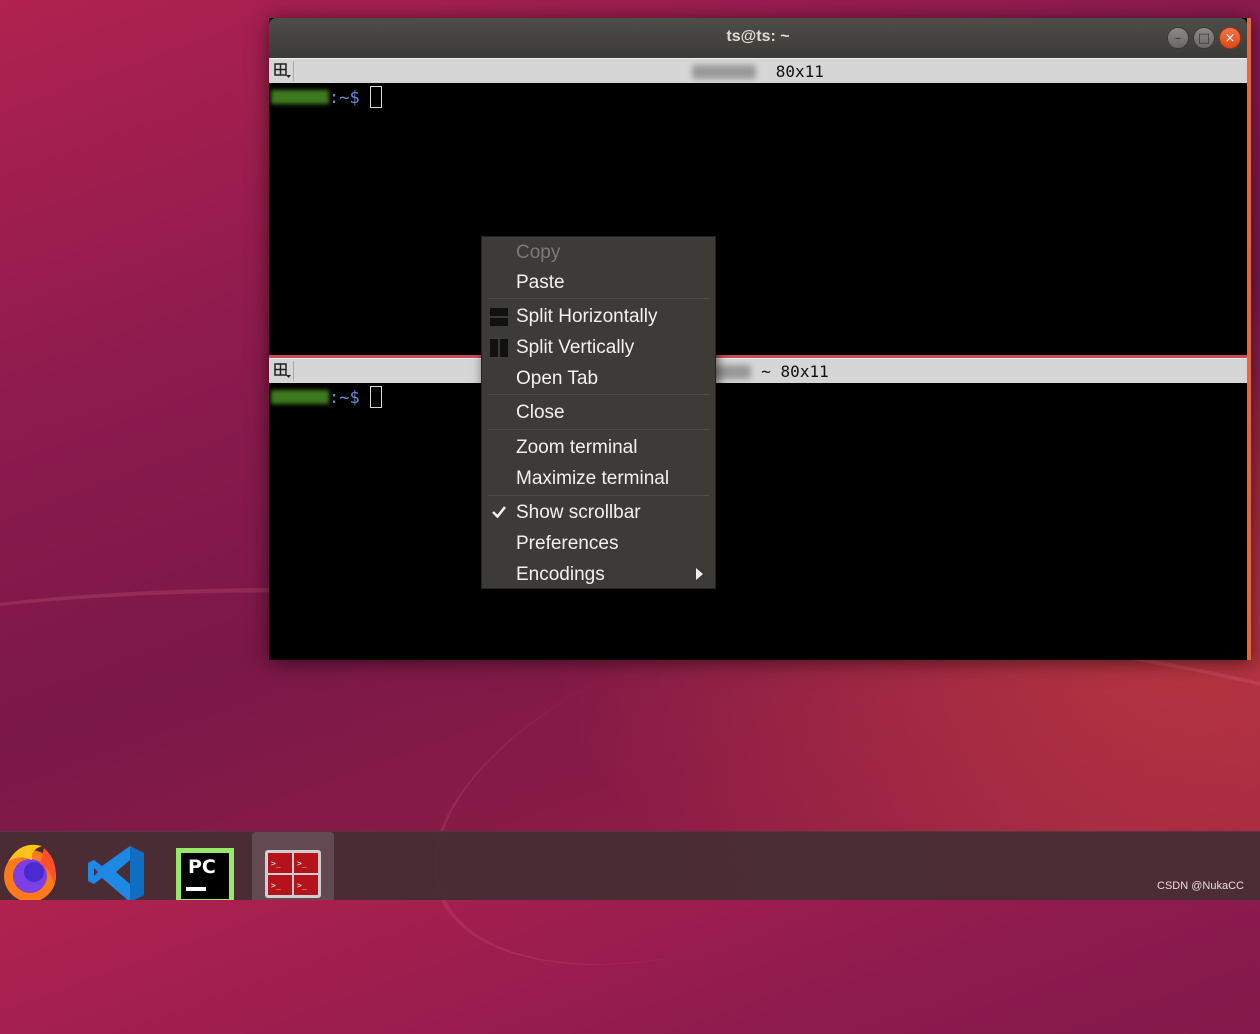  Describe the element at coordinates (576, 448) in the screenshot. I see `menu-item-zoom-terminal: Zoom terminal` at that location.